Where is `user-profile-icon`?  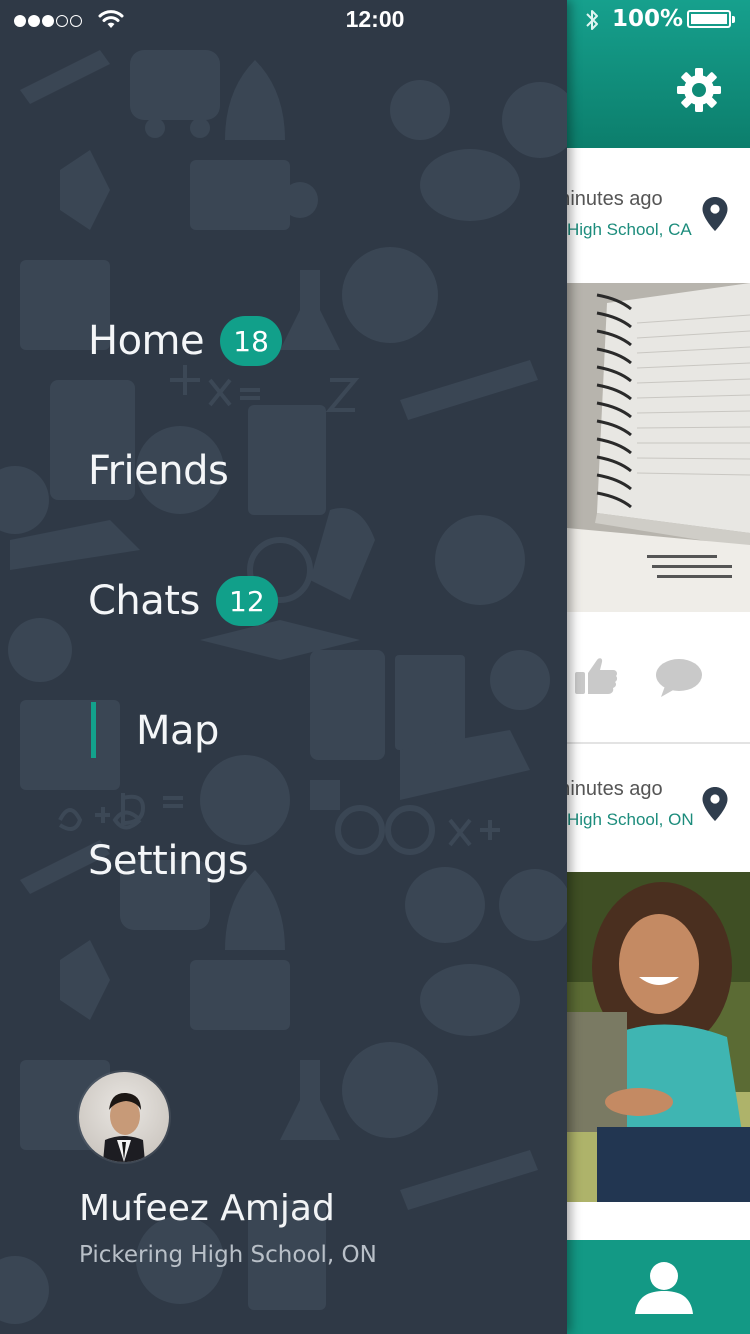 user-profile-icon is located at coordinates (664, 1288).